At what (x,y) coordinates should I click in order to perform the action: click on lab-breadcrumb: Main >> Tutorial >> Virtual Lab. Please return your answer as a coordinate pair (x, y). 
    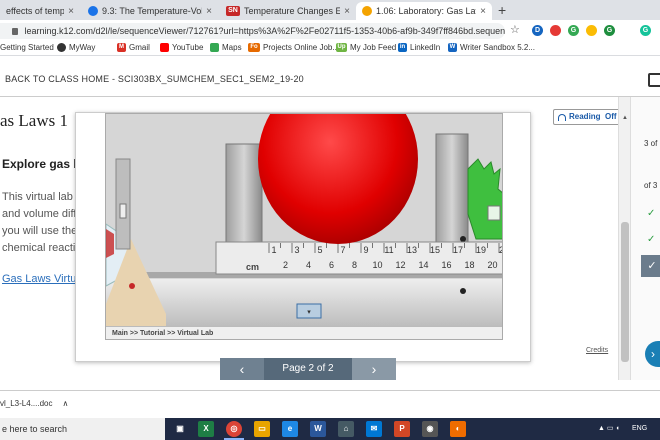
    Looking at the image, I should click on (304, 332).